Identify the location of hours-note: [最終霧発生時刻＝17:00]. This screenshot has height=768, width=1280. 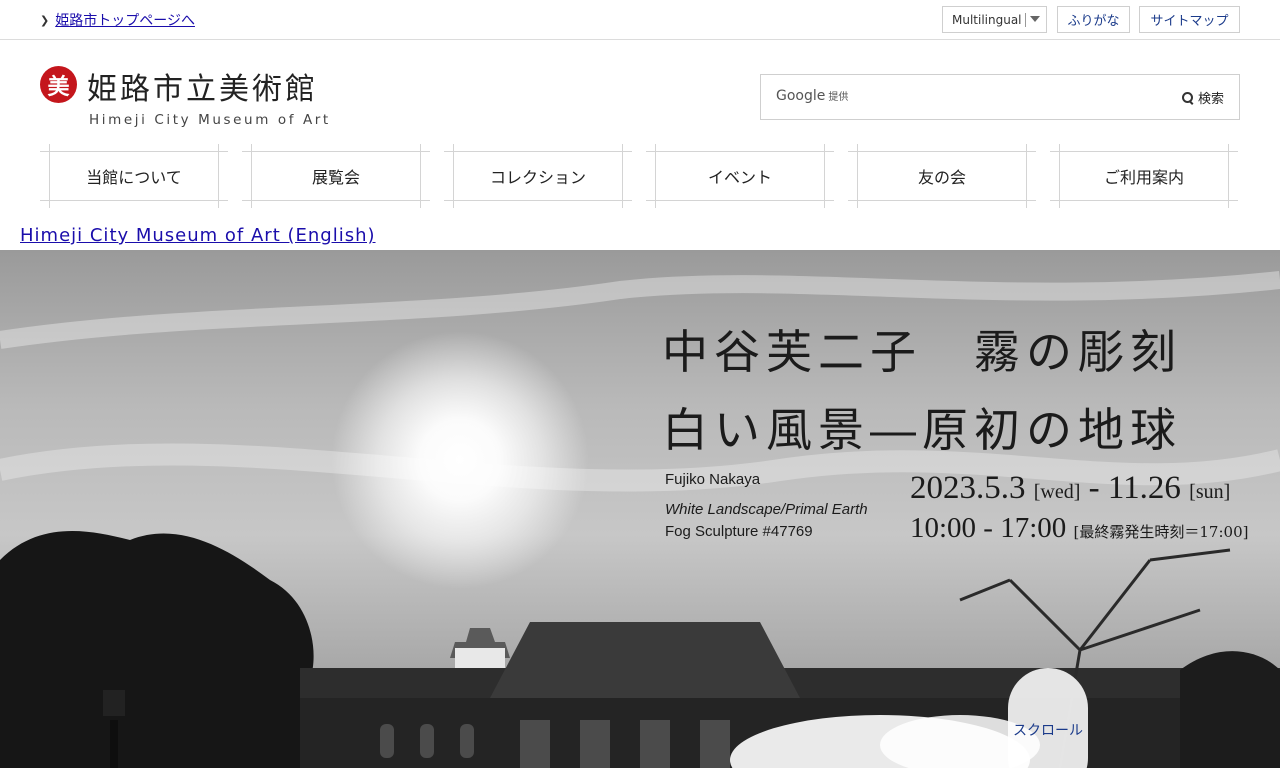
(1161, 532).